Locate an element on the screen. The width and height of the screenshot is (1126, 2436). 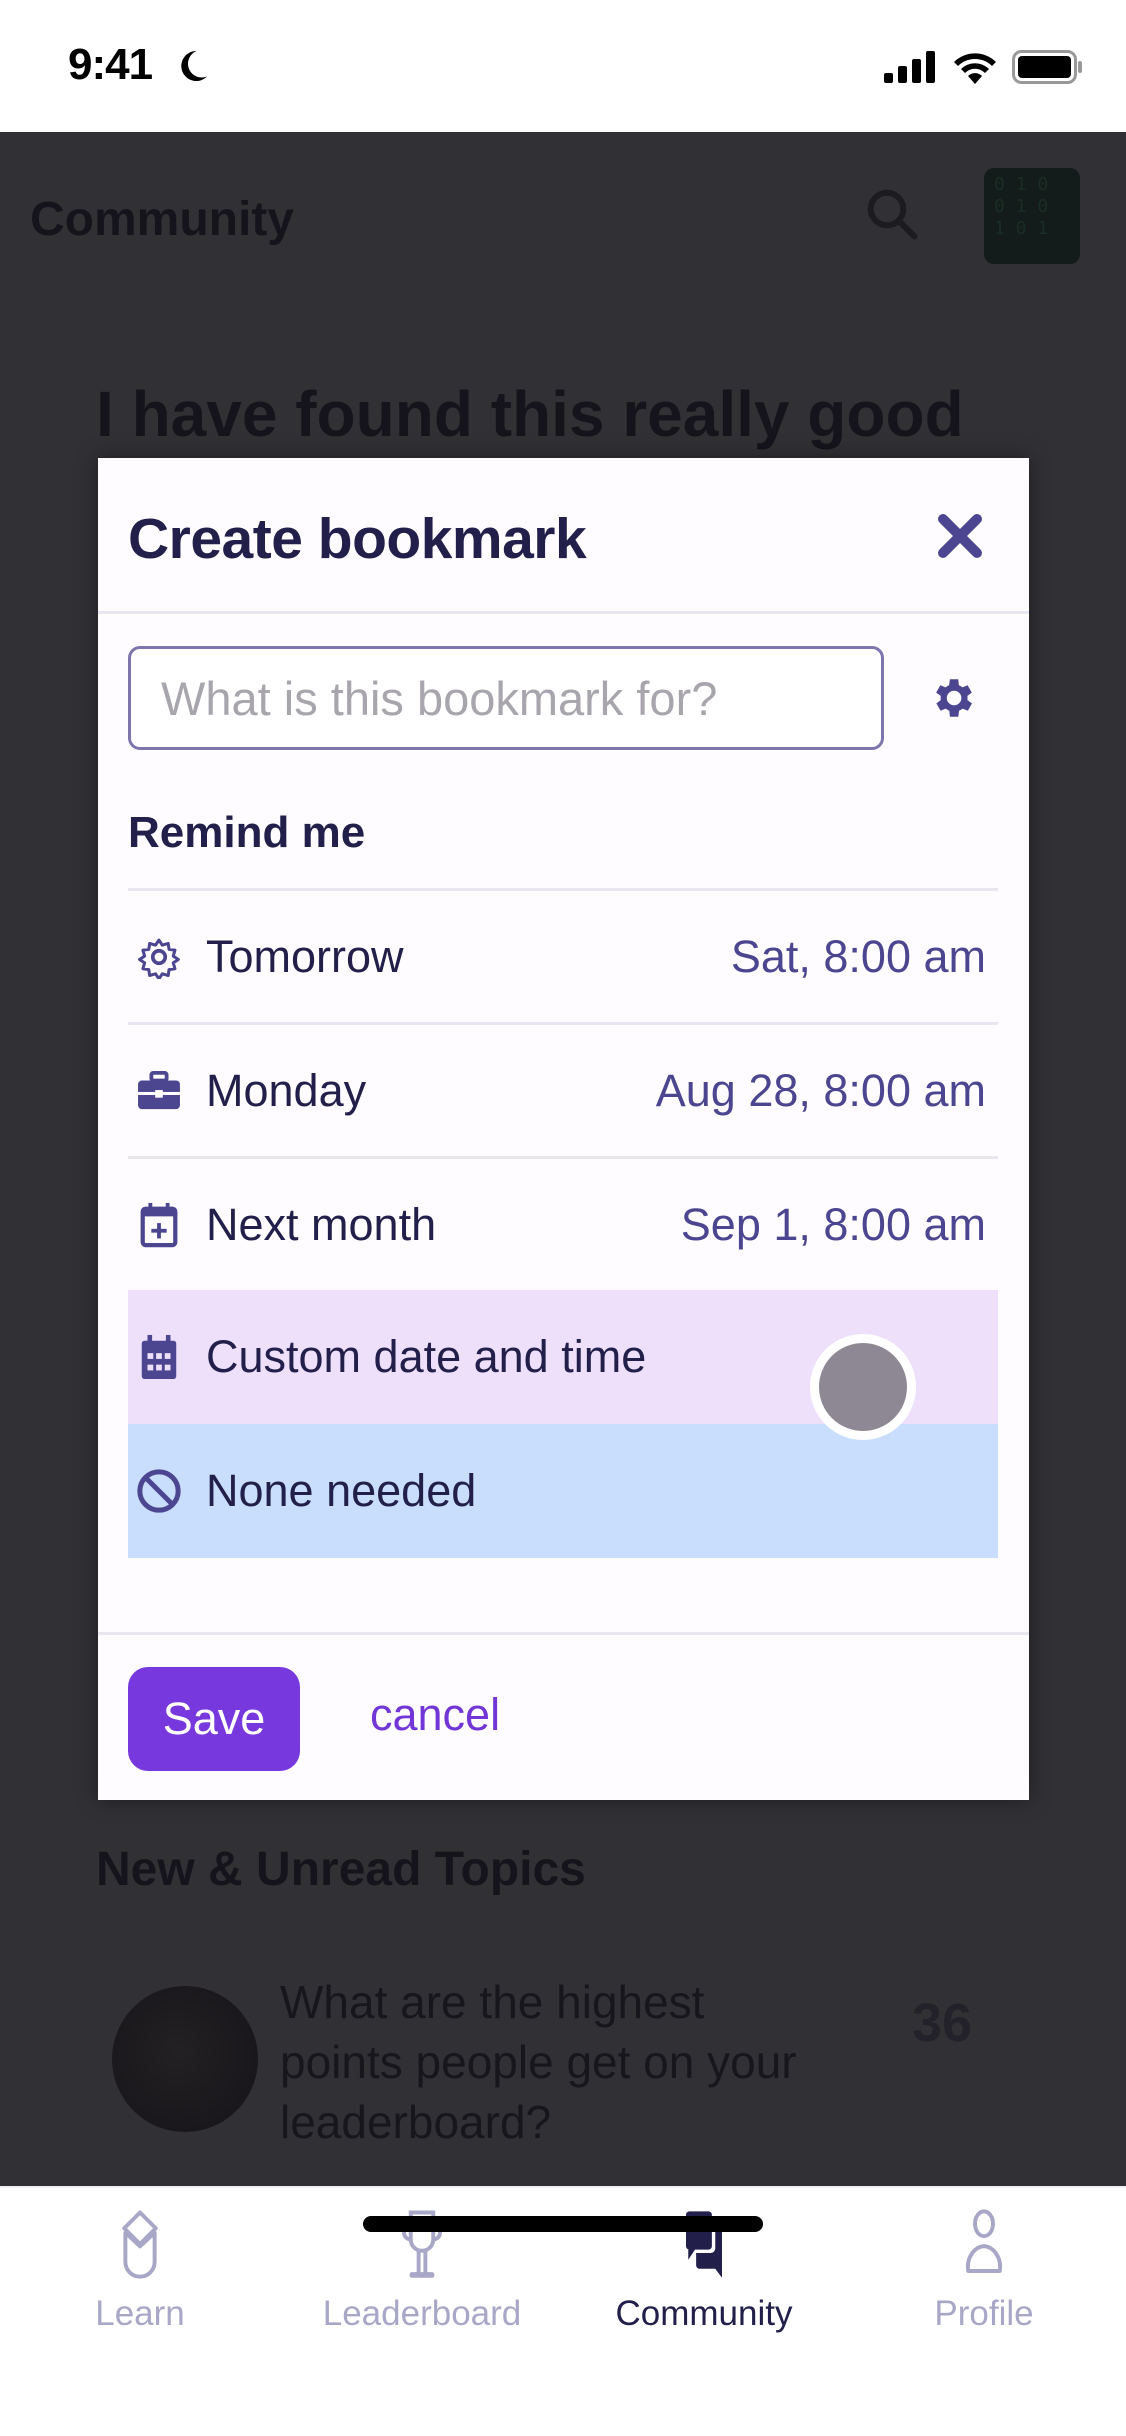
close-icon is located at coordinates (960, 536).